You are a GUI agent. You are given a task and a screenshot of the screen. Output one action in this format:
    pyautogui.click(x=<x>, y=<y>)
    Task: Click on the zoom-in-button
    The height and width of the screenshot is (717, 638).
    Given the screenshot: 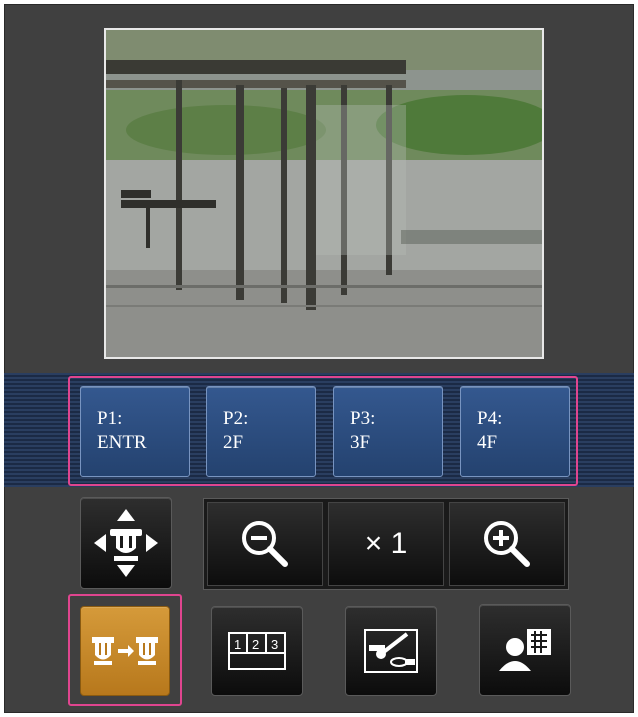 What is the action you would take?
    pyautogui.click(x=507, y=544)
    